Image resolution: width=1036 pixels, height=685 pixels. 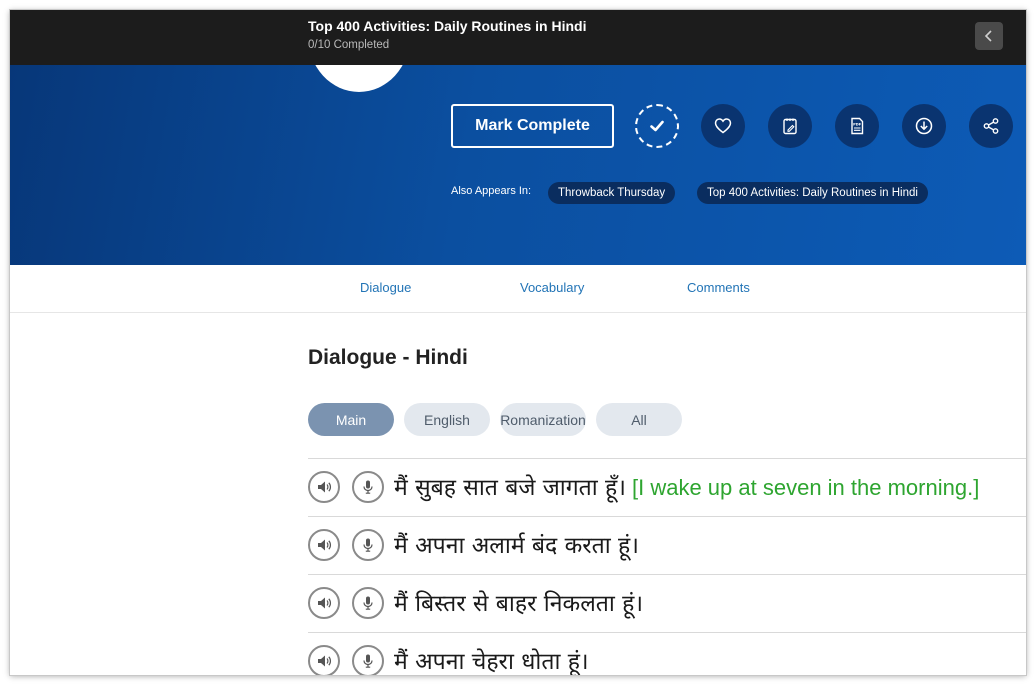 I want to click on filter-all: All, so click(x=639, y=419).